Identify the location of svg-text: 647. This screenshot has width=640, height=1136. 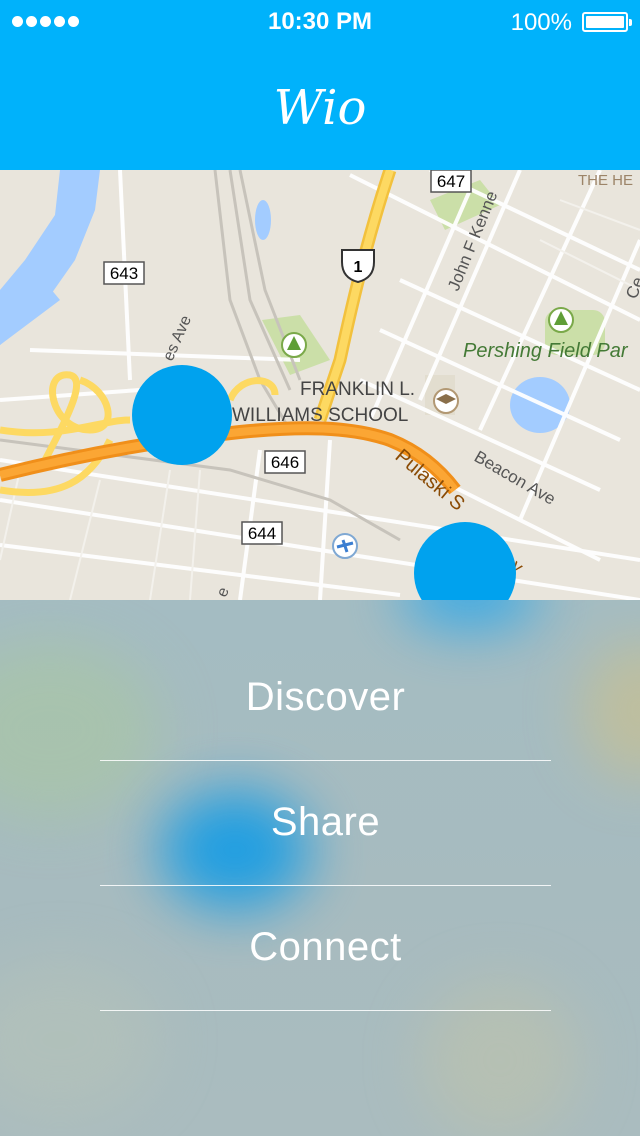
(451, 181).